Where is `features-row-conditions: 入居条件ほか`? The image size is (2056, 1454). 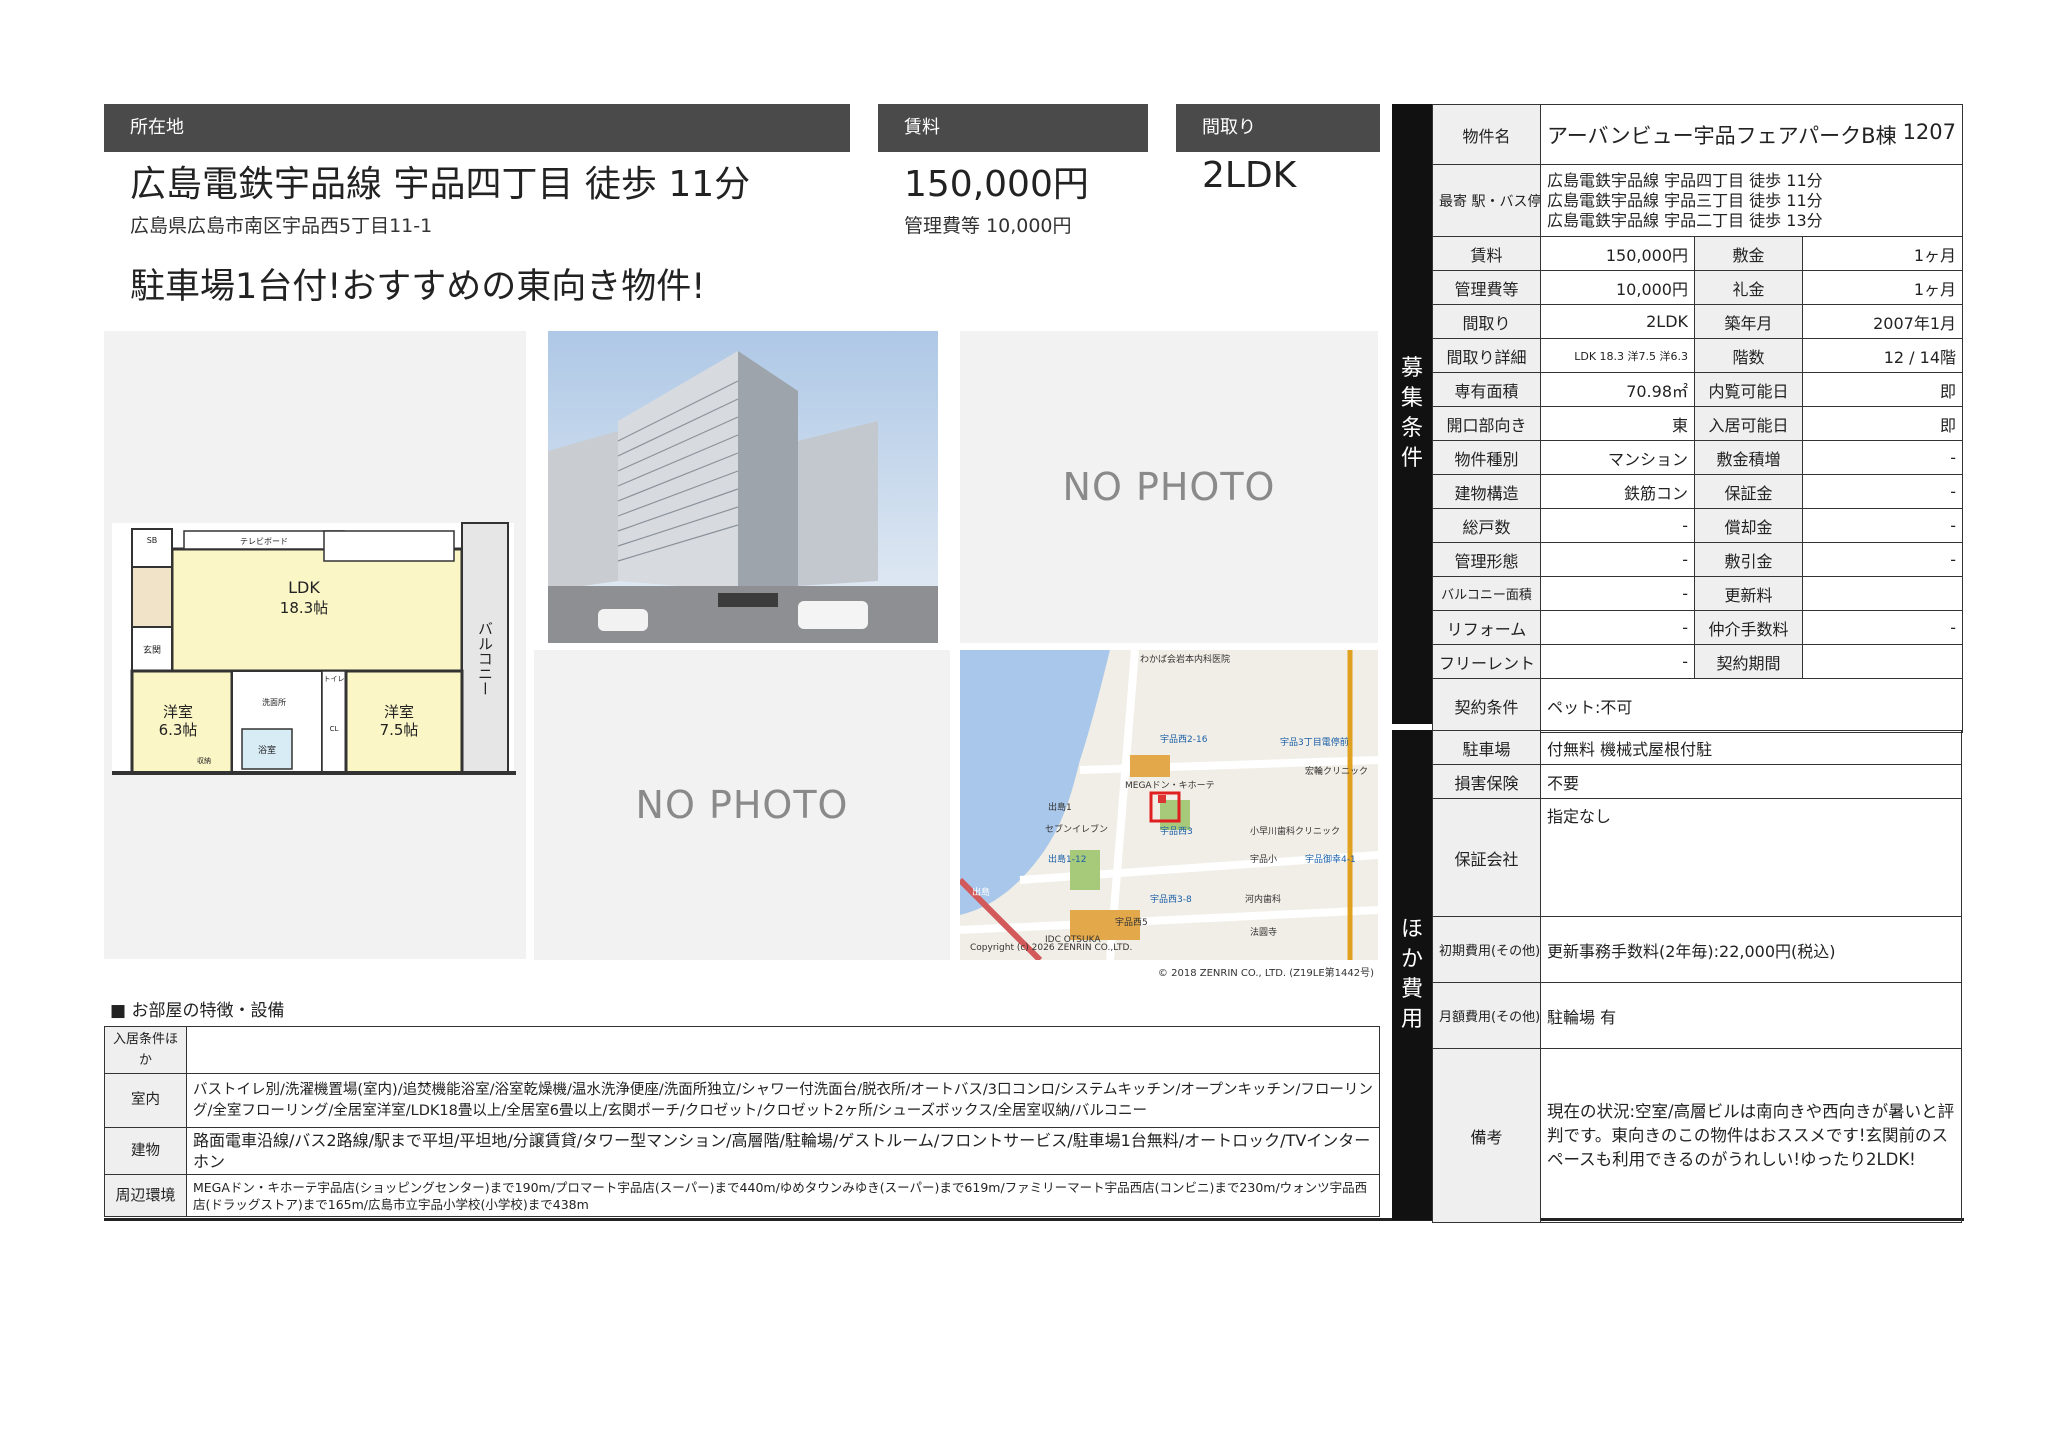
features-row-conditions: 入居条件ほか is located at coordinates (742, 1050).